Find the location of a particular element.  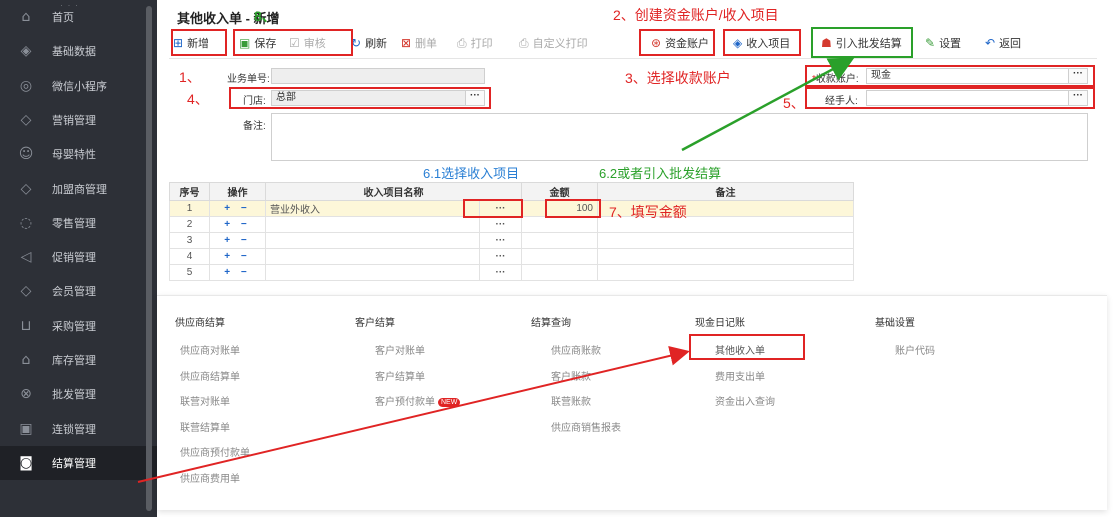

annotation-box-other-income is located at coordinates (747, 347).